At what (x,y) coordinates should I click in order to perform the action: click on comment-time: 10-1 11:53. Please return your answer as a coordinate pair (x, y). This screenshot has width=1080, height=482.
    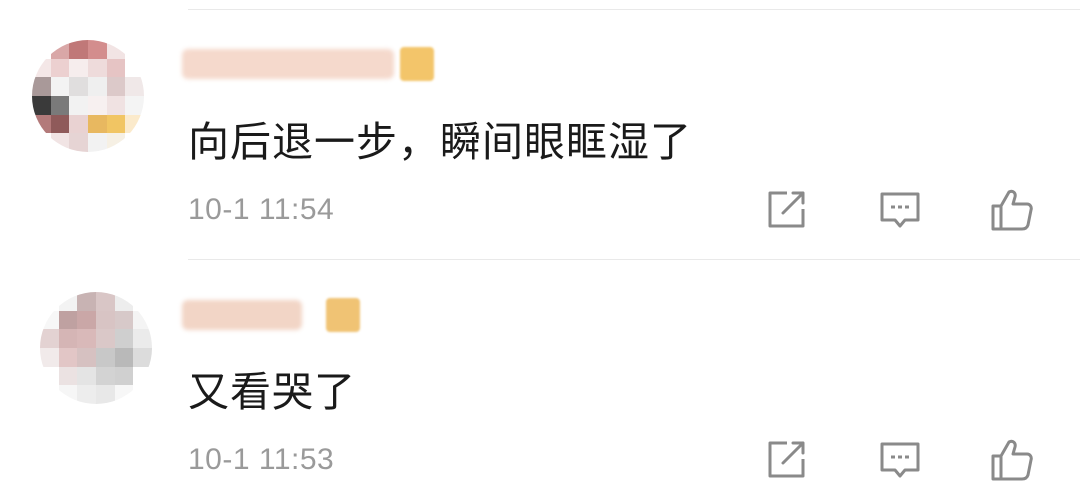
    Looking at the image, I should click on (261, 459).